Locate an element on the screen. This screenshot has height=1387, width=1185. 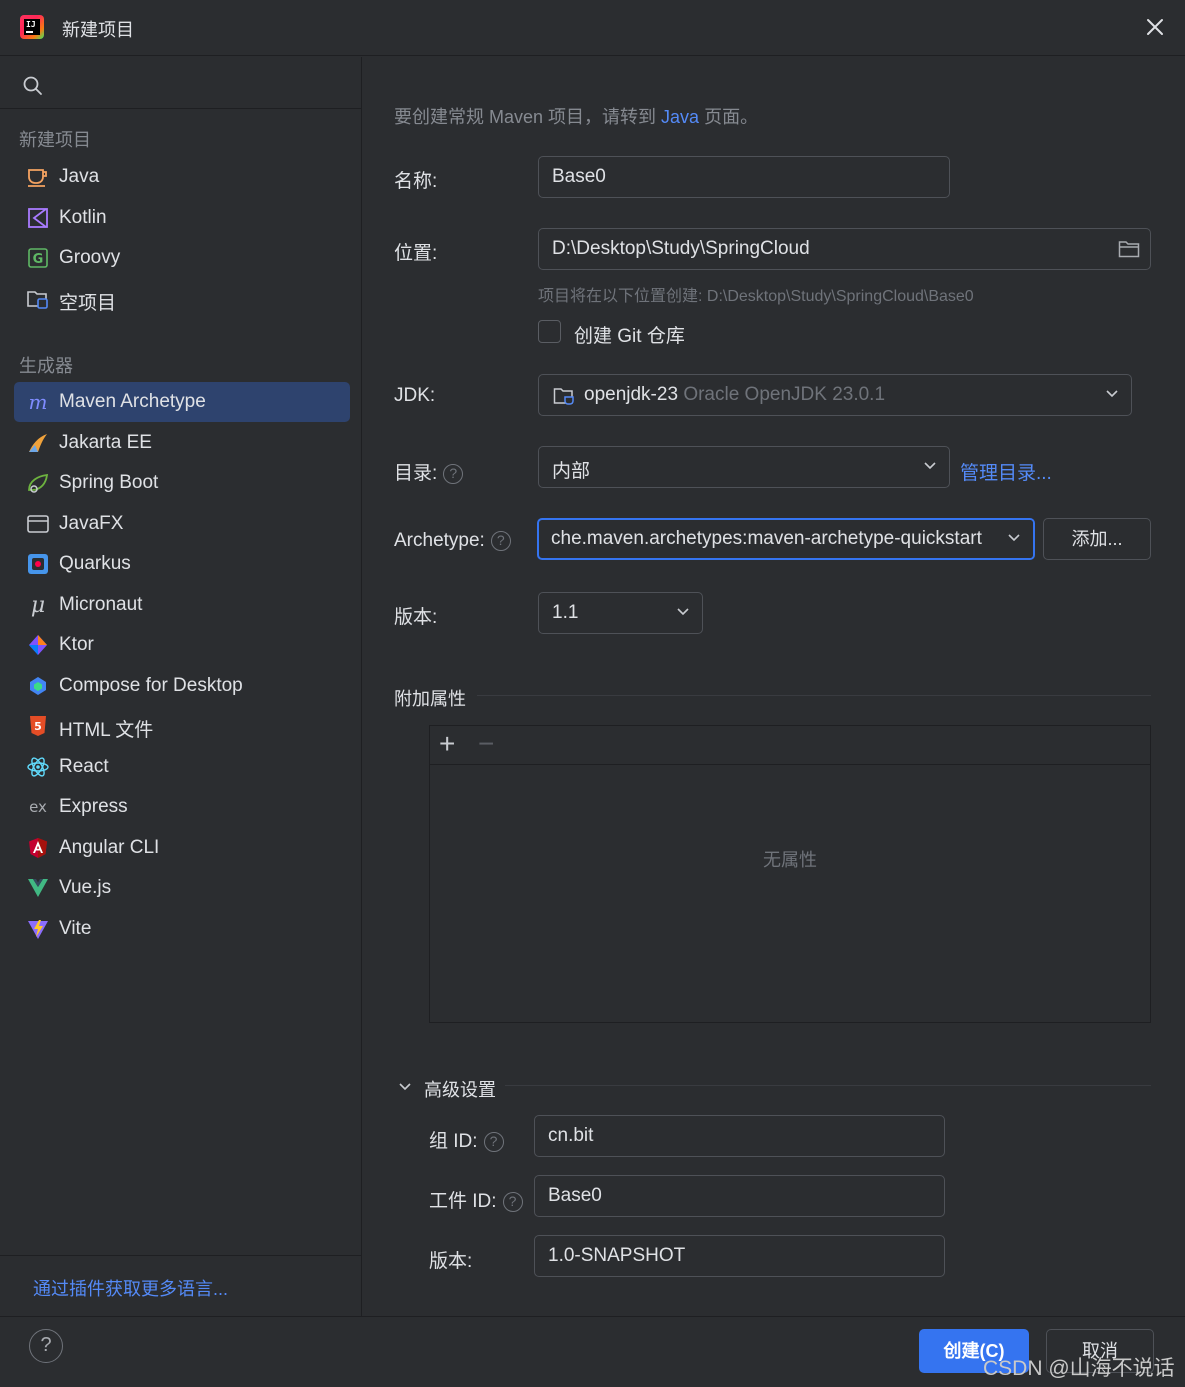
sidebar-item-empty-project: 空项目 is located at coordinates (182, 299).